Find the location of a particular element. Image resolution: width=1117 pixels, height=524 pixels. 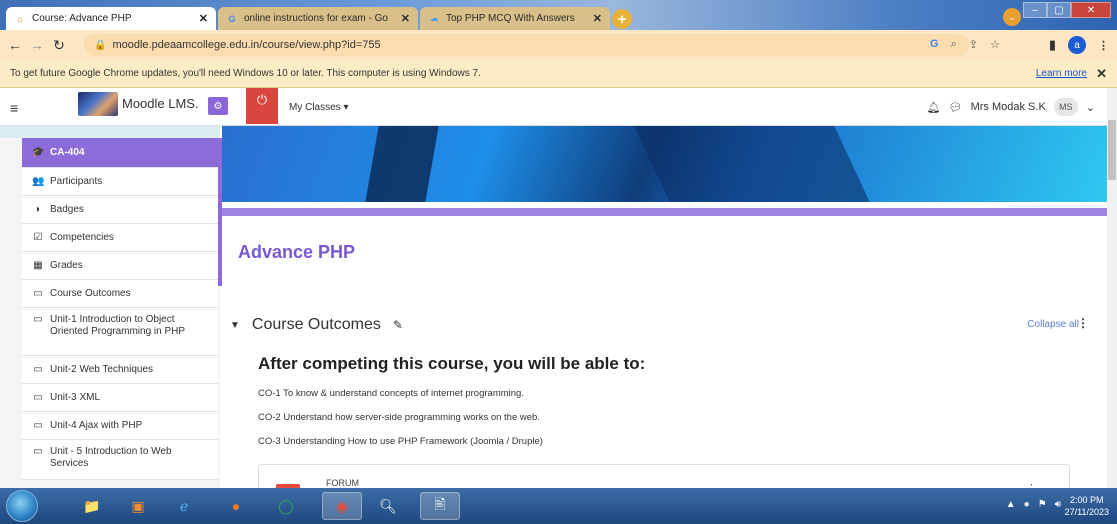

power-icon: ⏻ is located at coordinates (262, 106).